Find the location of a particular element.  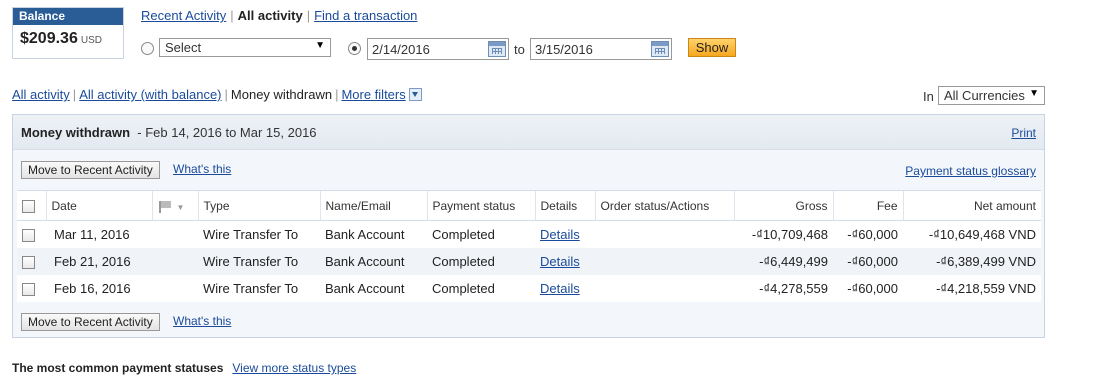

row-gross: -₫4,278,559 is located at coordinates (783, 288).